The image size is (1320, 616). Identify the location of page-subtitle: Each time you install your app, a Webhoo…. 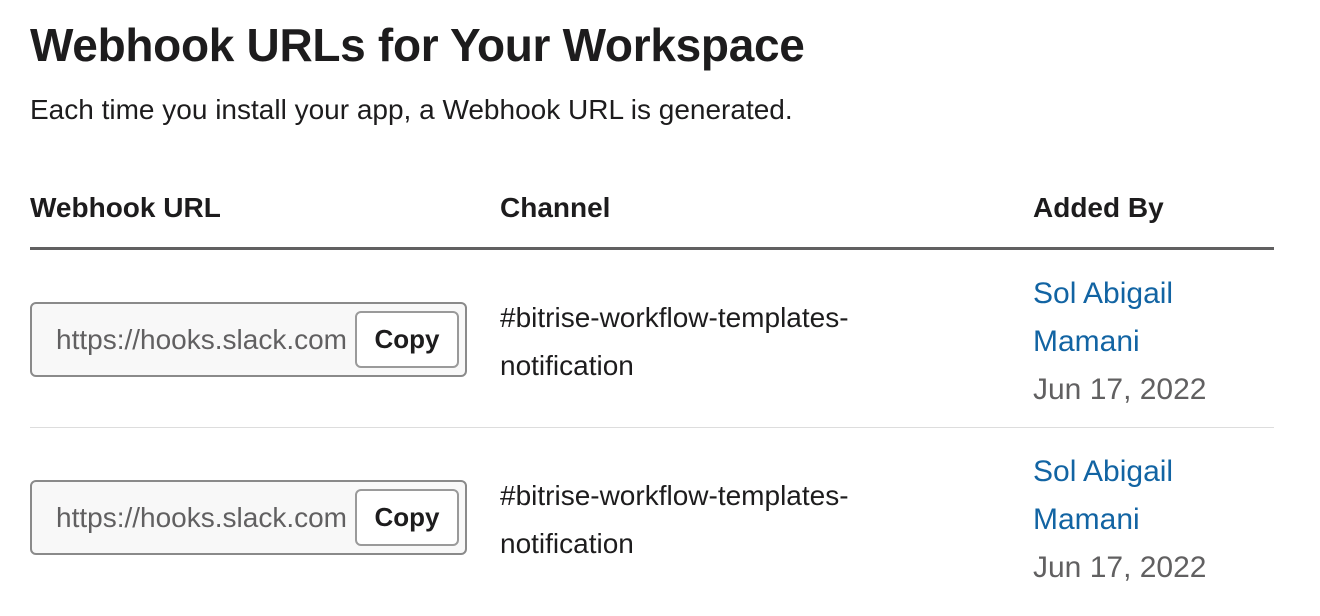
(411, 109).